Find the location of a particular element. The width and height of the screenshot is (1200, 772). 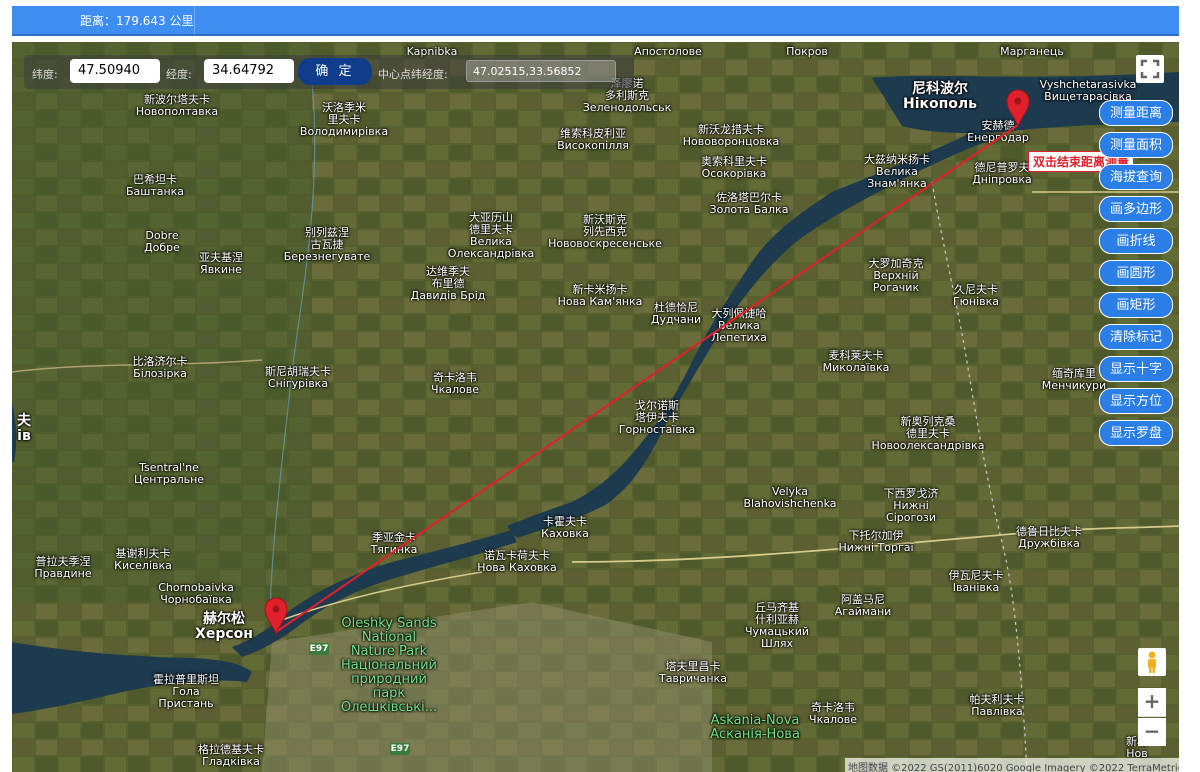

draw-polyline-button: 画折线 is located at coordinates (1136, 241).